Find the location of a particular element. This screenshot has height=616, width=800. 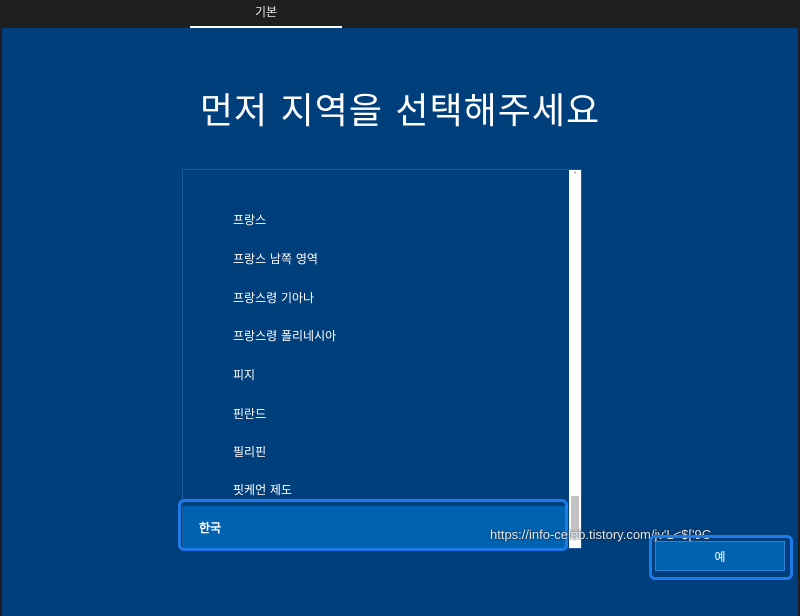

tab-basics: 기본 is located at coordinates (266, 14).